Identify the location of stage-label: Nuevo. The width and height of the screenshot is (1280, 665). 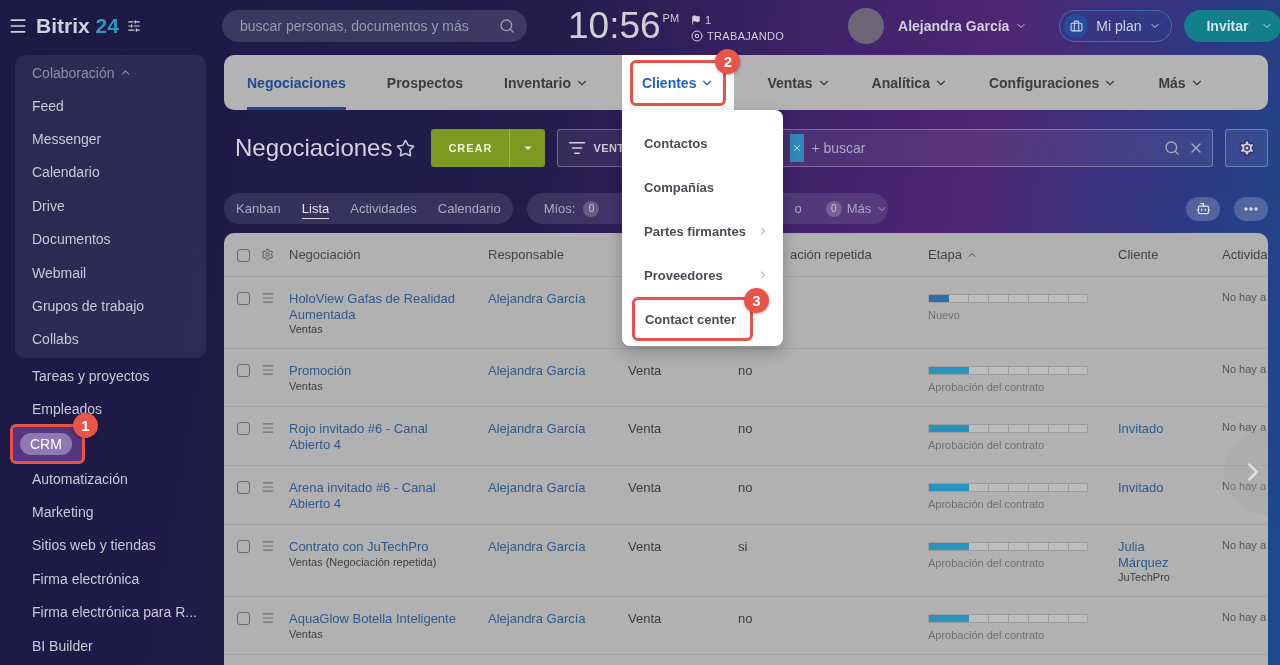
(944, 315).